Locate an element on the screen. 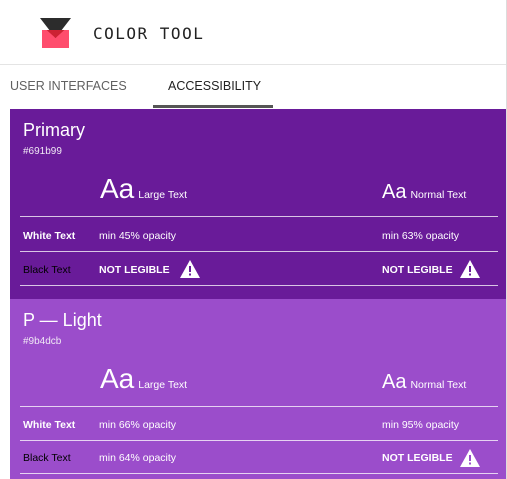  panel-title: Primary is located at coordinates (54, 130).